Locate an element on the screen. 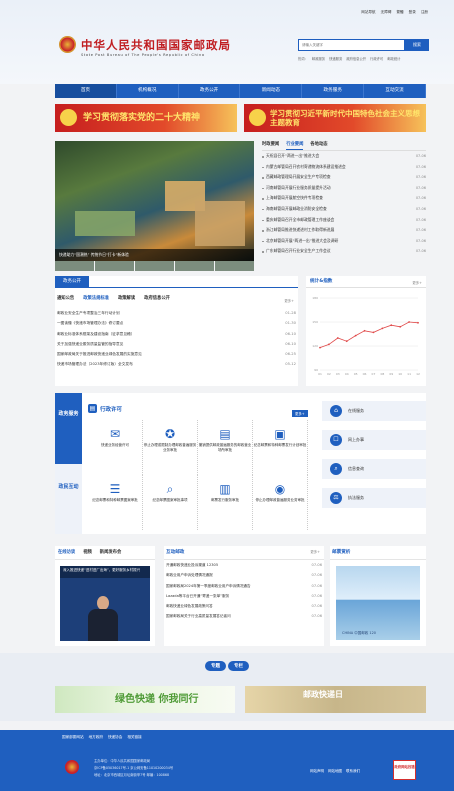 Image resolution: width=454 pixels, height=791 pixels. side-tab-interaction: 政民互动 is located at coordinates (68, 499).